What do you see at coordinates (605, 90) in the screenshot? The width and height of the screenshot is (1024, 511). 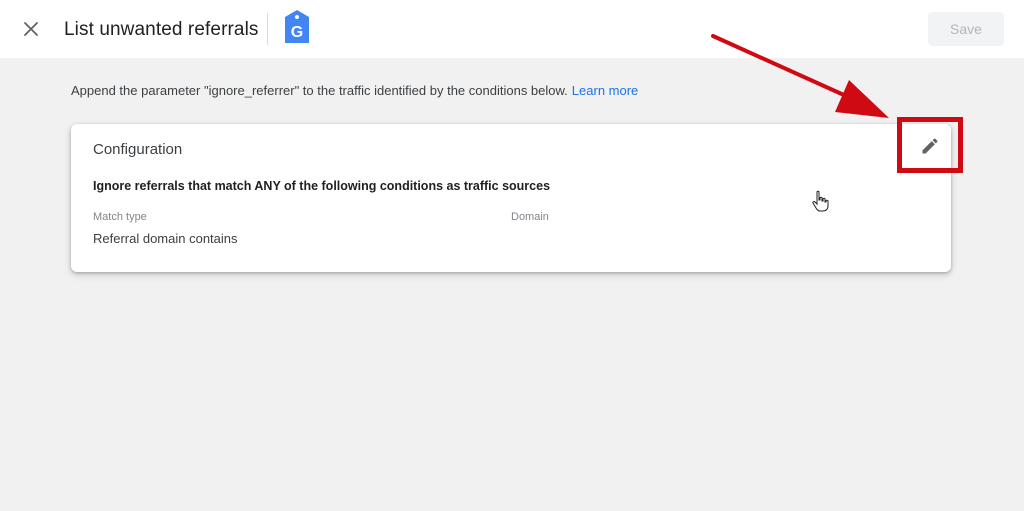 I see `learn-more-link: Learn more` at bounding box center [605, 90].